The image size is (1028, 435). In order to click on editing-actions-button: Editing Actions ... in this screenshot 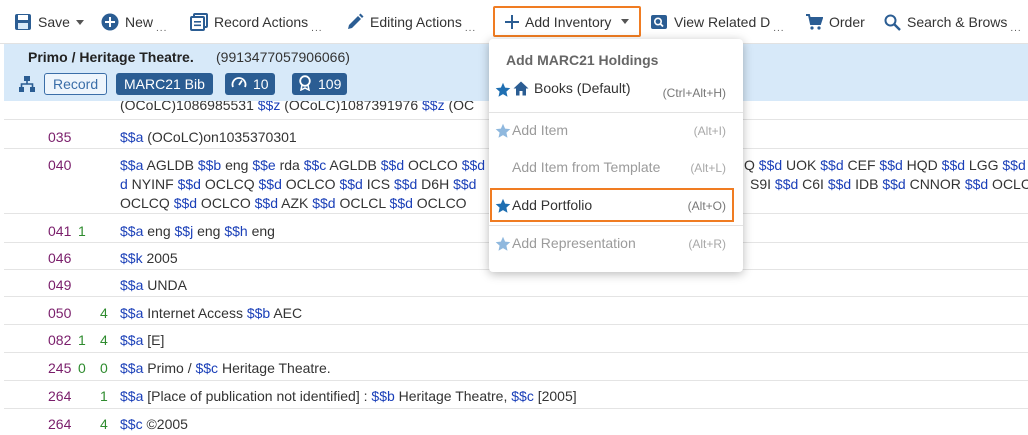, I will do `click(411, 22)`.